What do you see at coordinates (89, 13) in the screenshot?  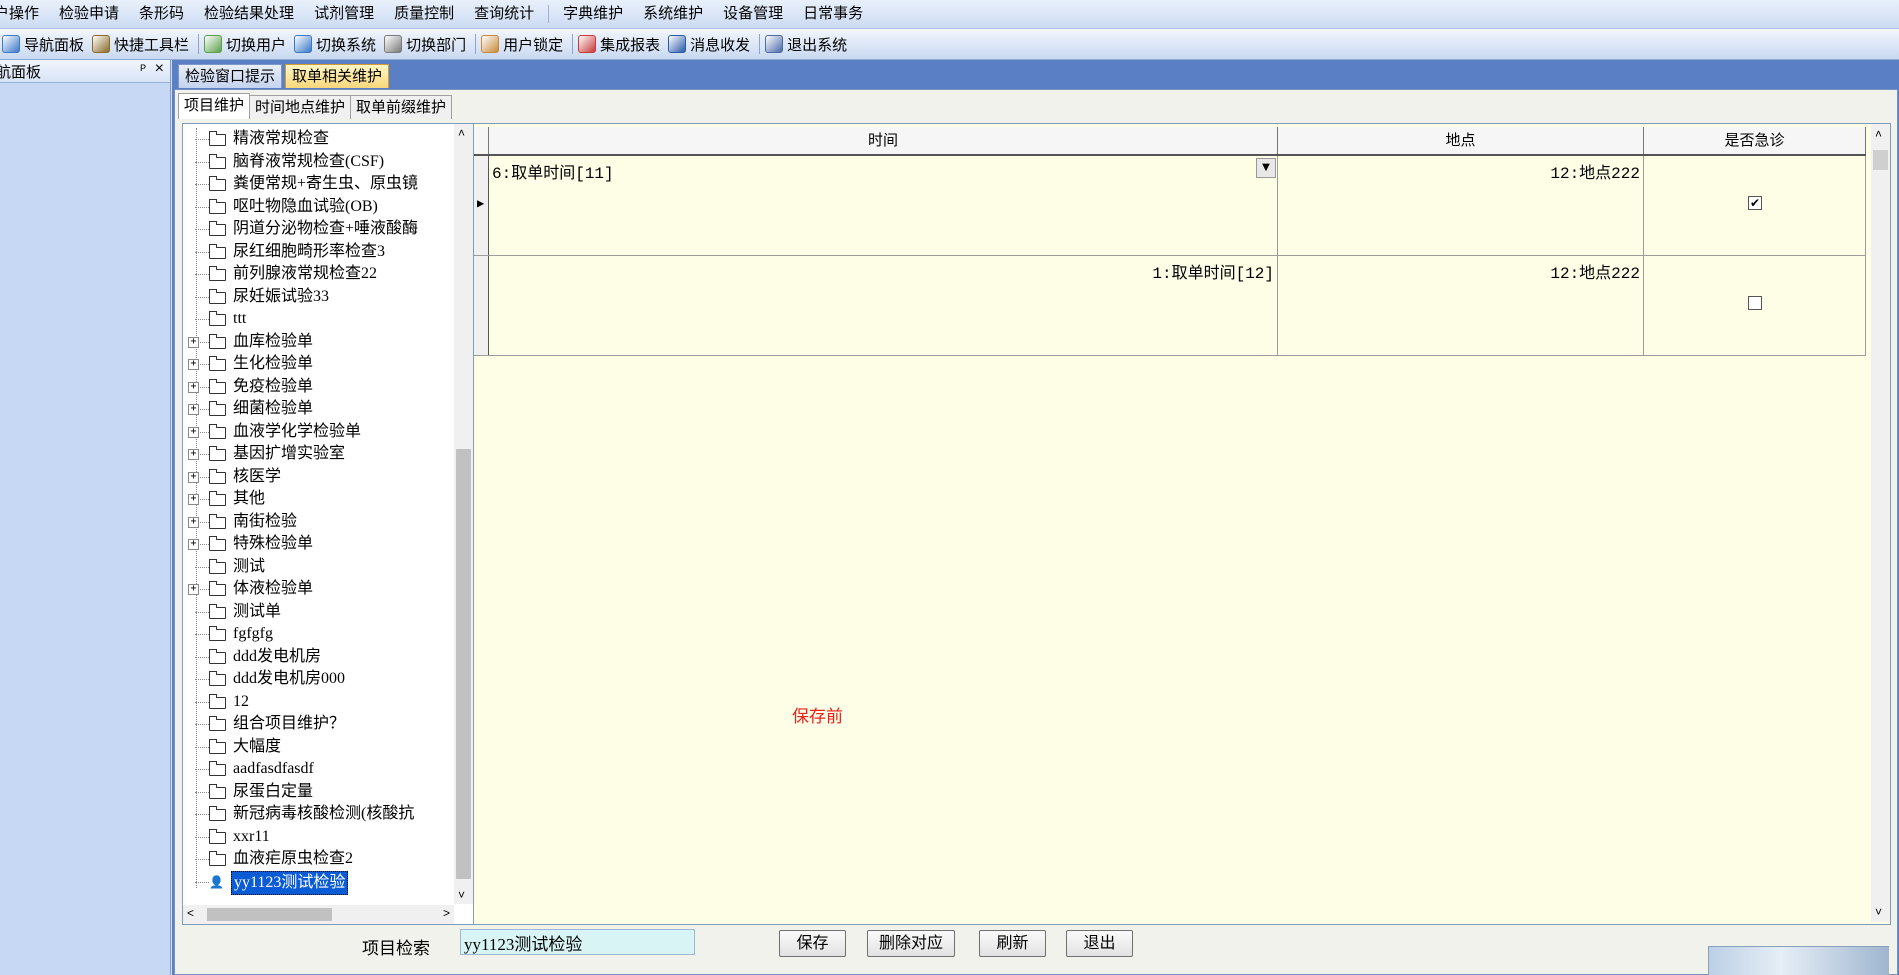 I see `menu-item: 检验申请` at bounding box center [89, 13].